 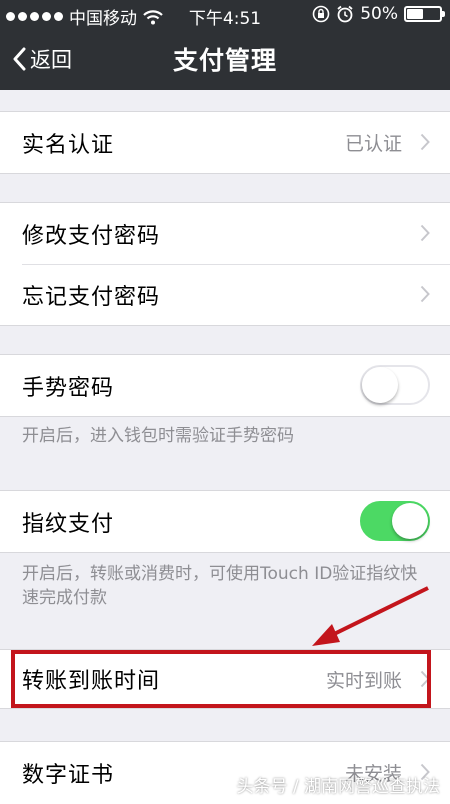 I want to click on row-gesture-password: 手势密码, so click(x=225, y=385).